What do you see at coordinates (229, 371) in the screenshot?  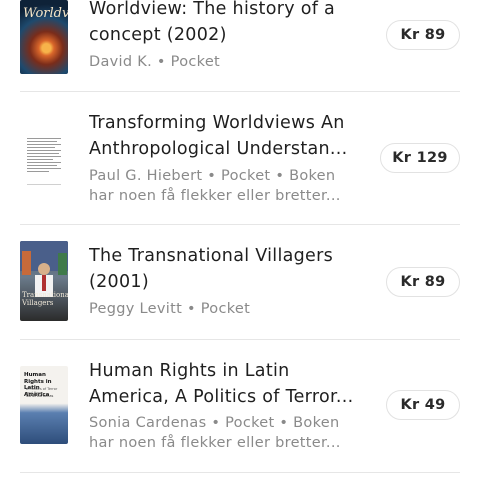 I see `book-title-line-1: Human Rights in Latin` at bounding box center [229, 371].